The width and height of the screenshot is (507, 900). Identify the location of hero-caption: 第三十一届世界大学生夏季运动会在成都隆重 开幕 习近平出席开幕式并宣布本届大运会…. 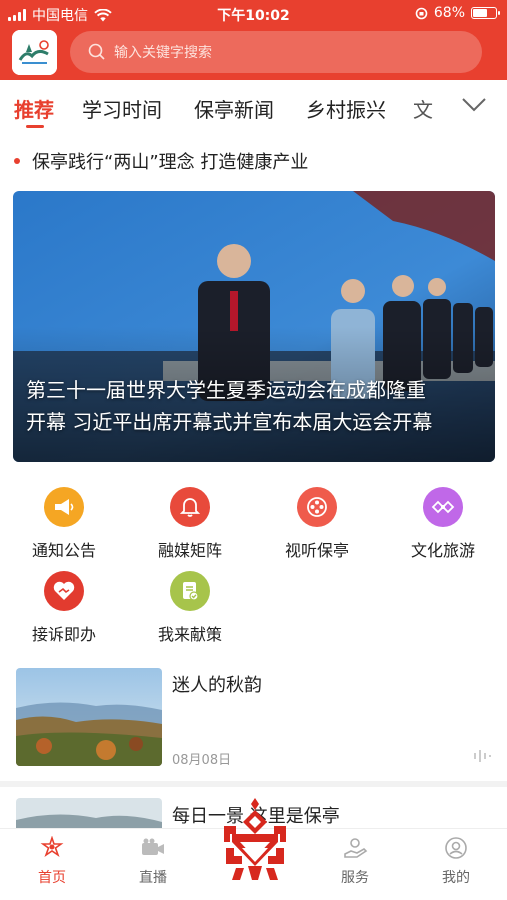
(254, 406).